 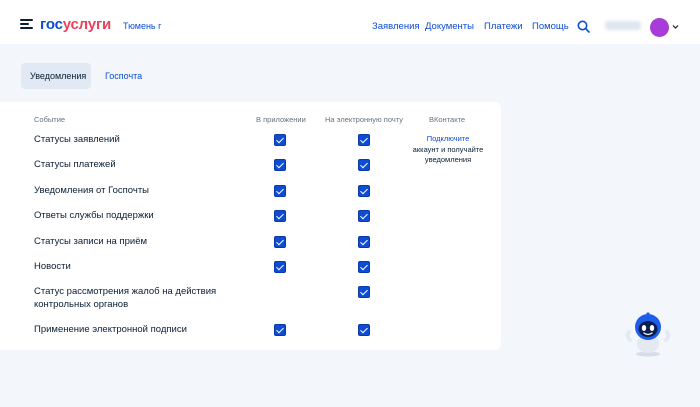 What do you see at coordinates (280, 216) in the screenshot?
I see `checkbox-app-support-replies` at bounding box center [280, 216].